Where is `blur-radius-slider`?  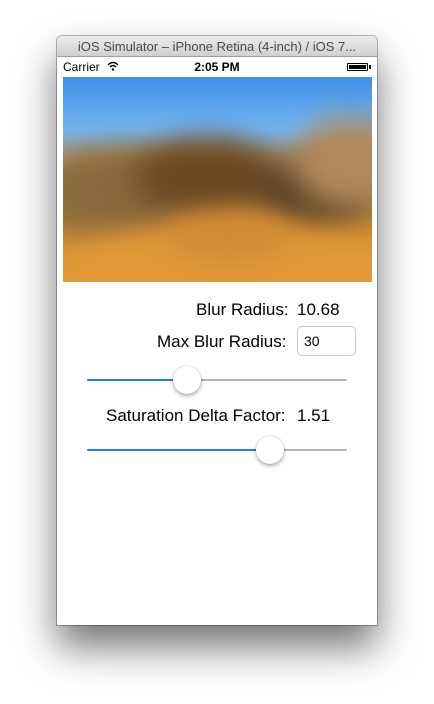 blur-radius-slider is located at coordinates (217, 380).